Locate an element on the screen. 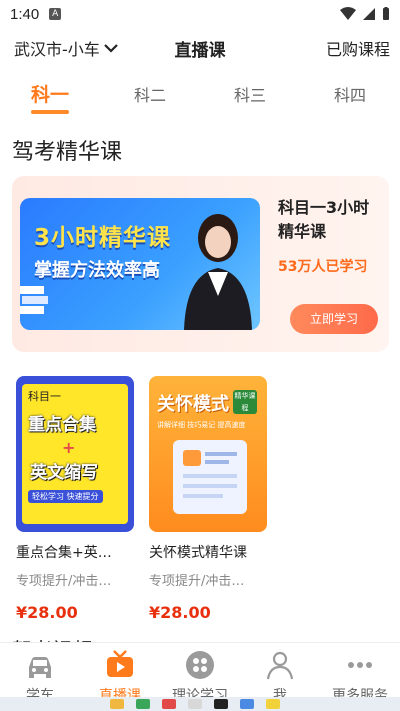 This screenshot has height=711, width=400. car-icon is located at coordinates (40, 667).